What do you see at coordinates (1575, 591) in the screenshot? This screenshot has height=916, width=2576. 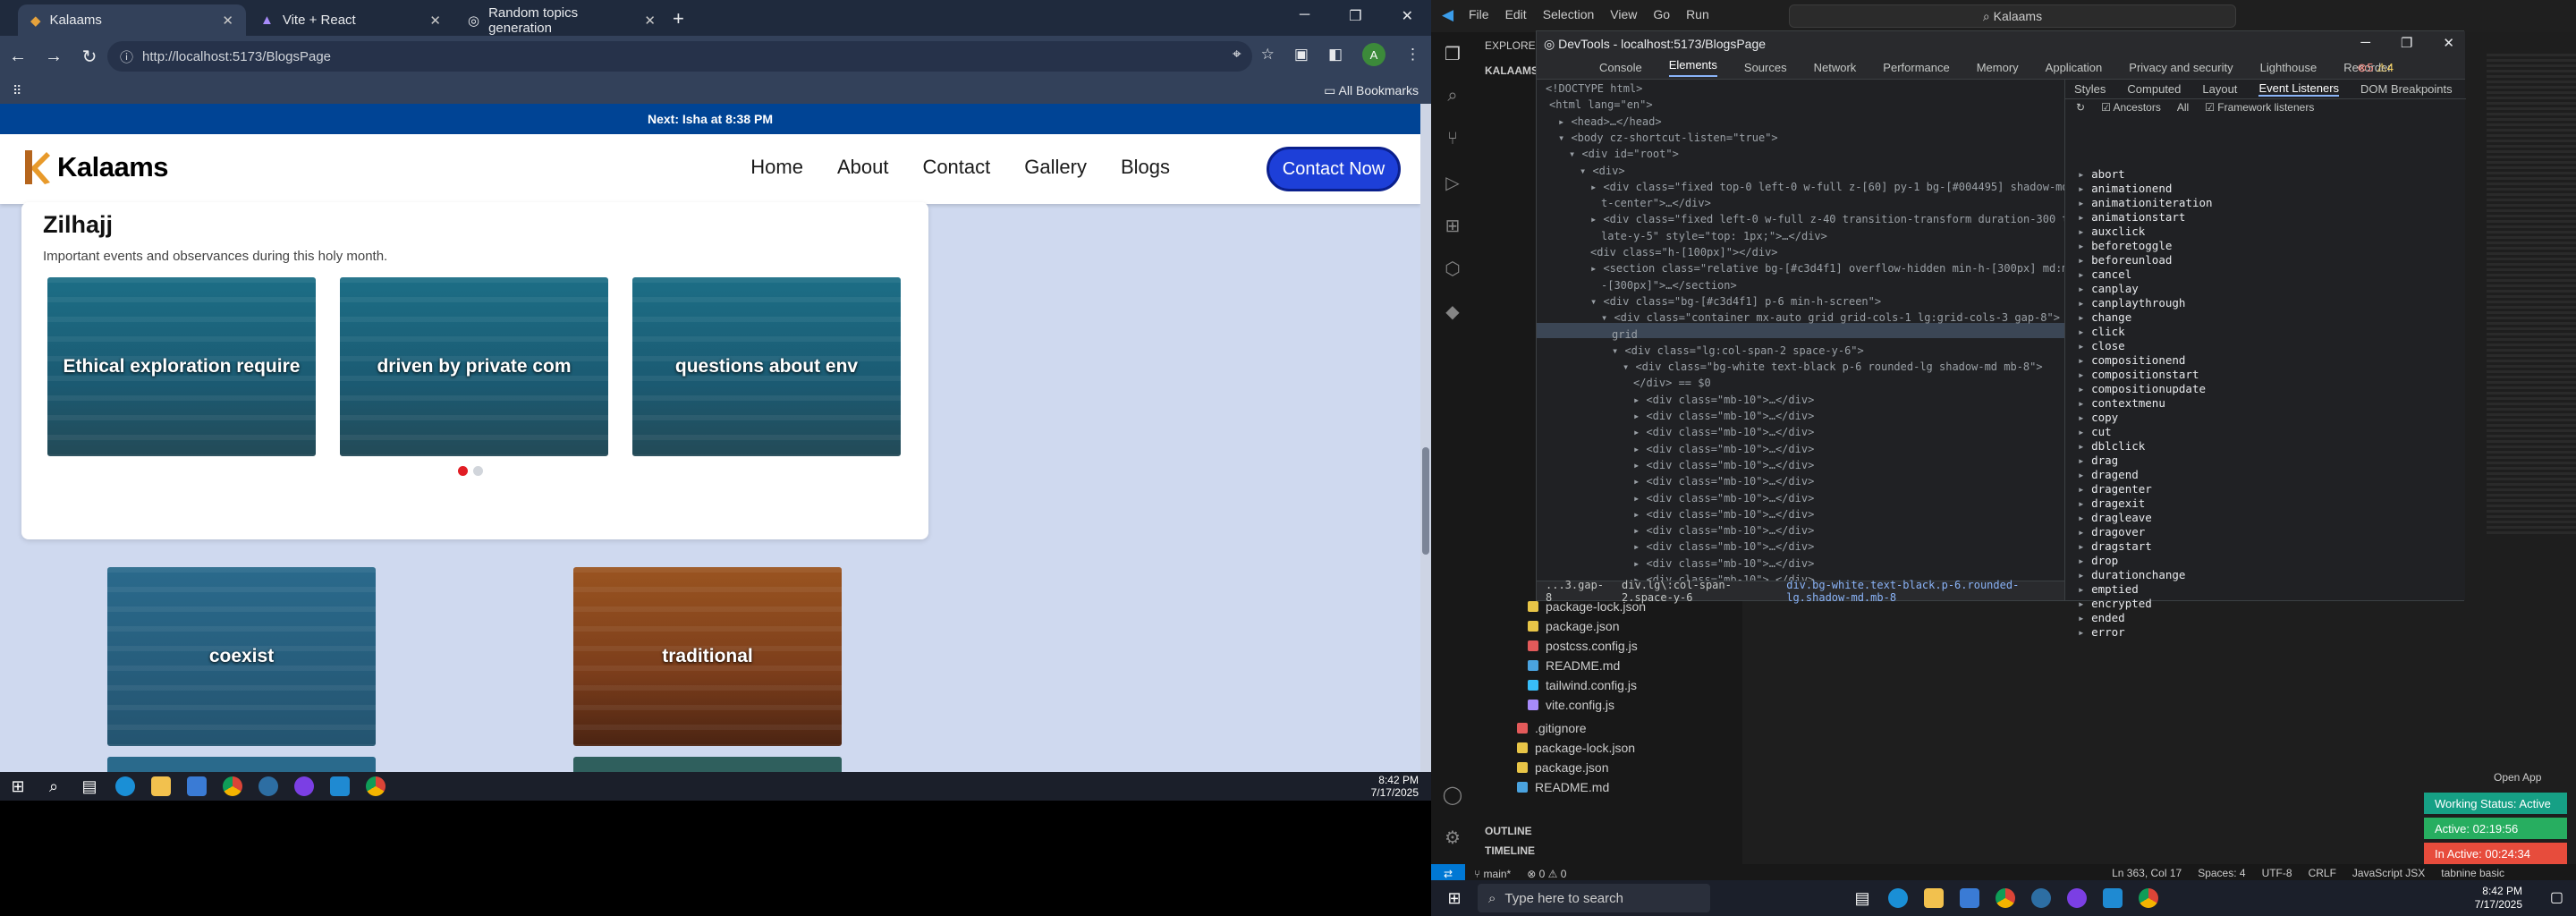 I see `crumb: ...3.gap-8` at bounding box center [1575, 591].